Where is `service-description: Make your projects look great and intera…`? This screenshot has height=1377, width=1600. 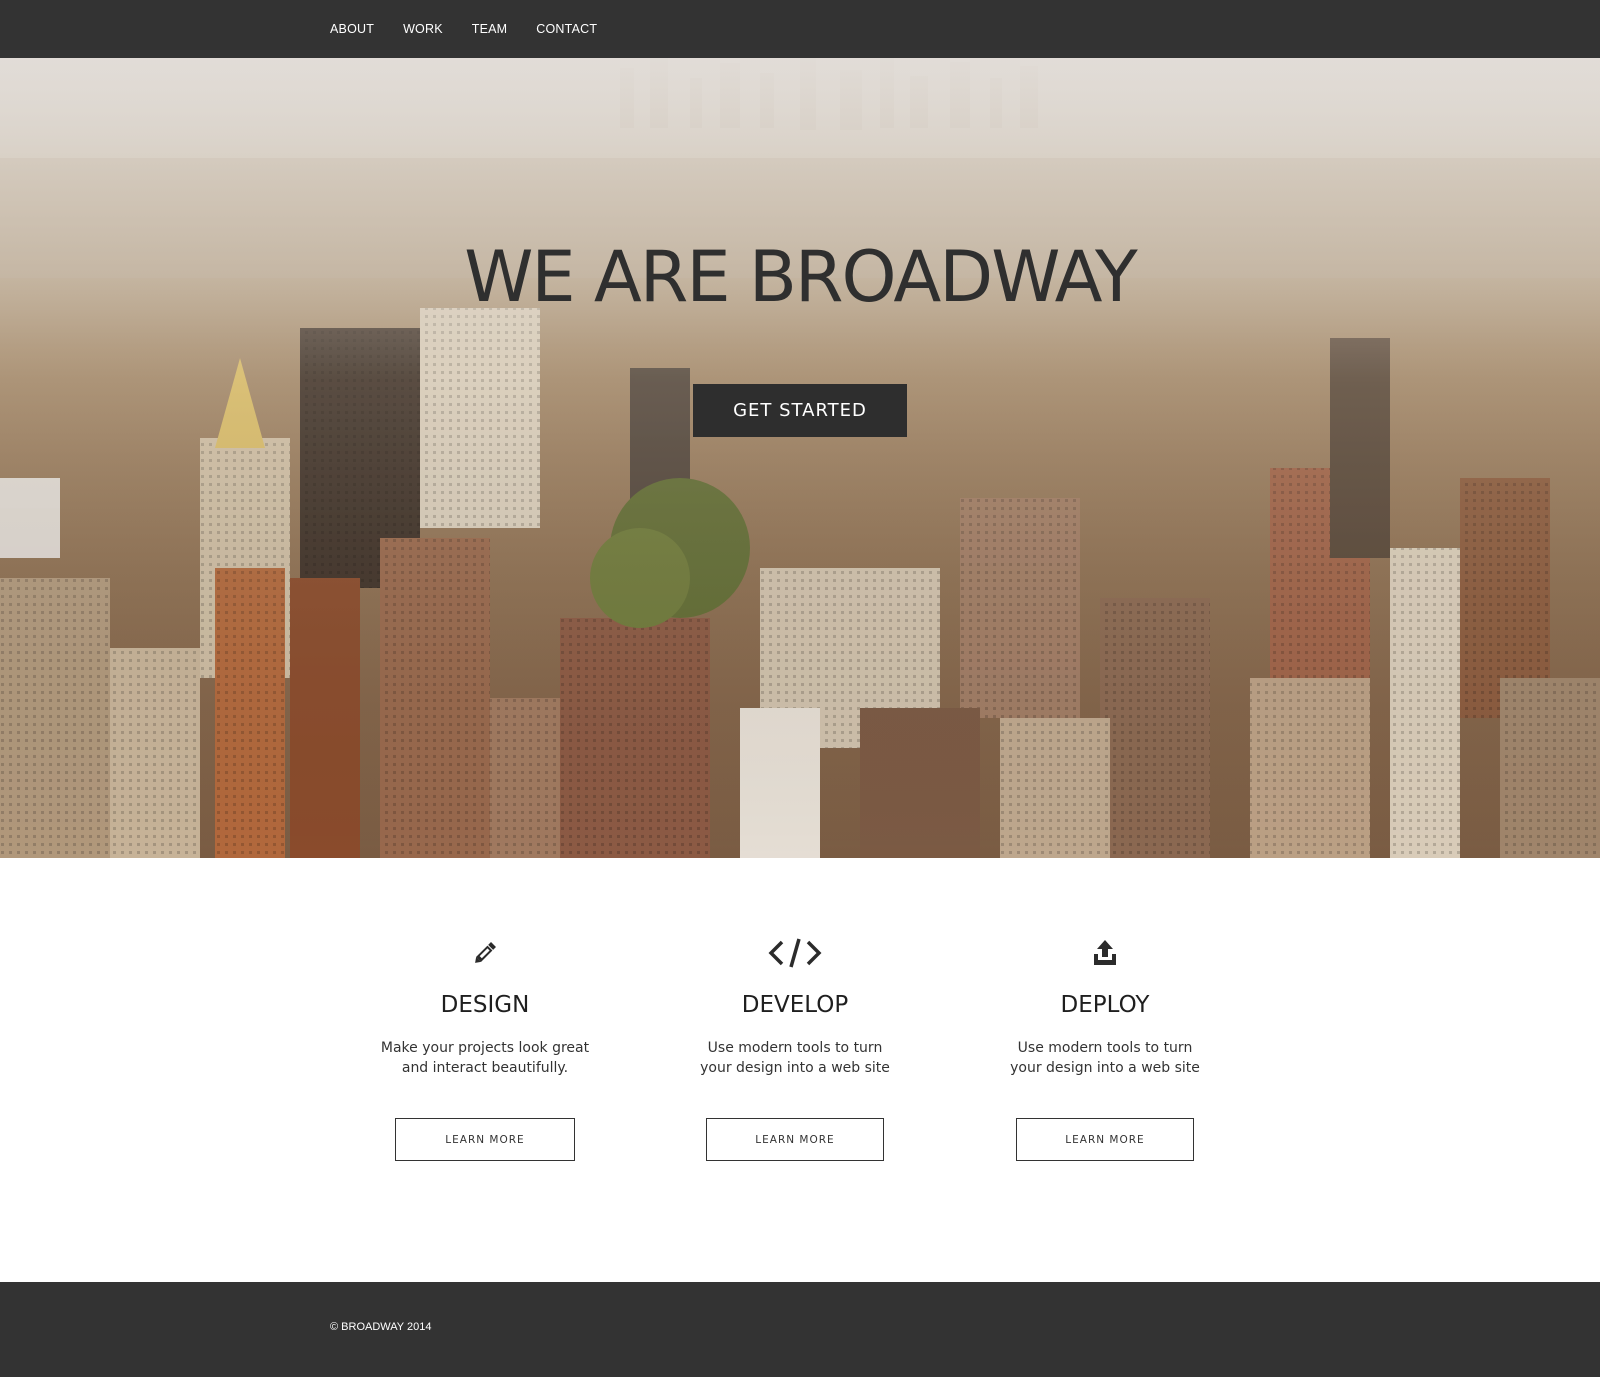
service-description: Make your projects look great and intera… is located at coordinates (485, 1058).